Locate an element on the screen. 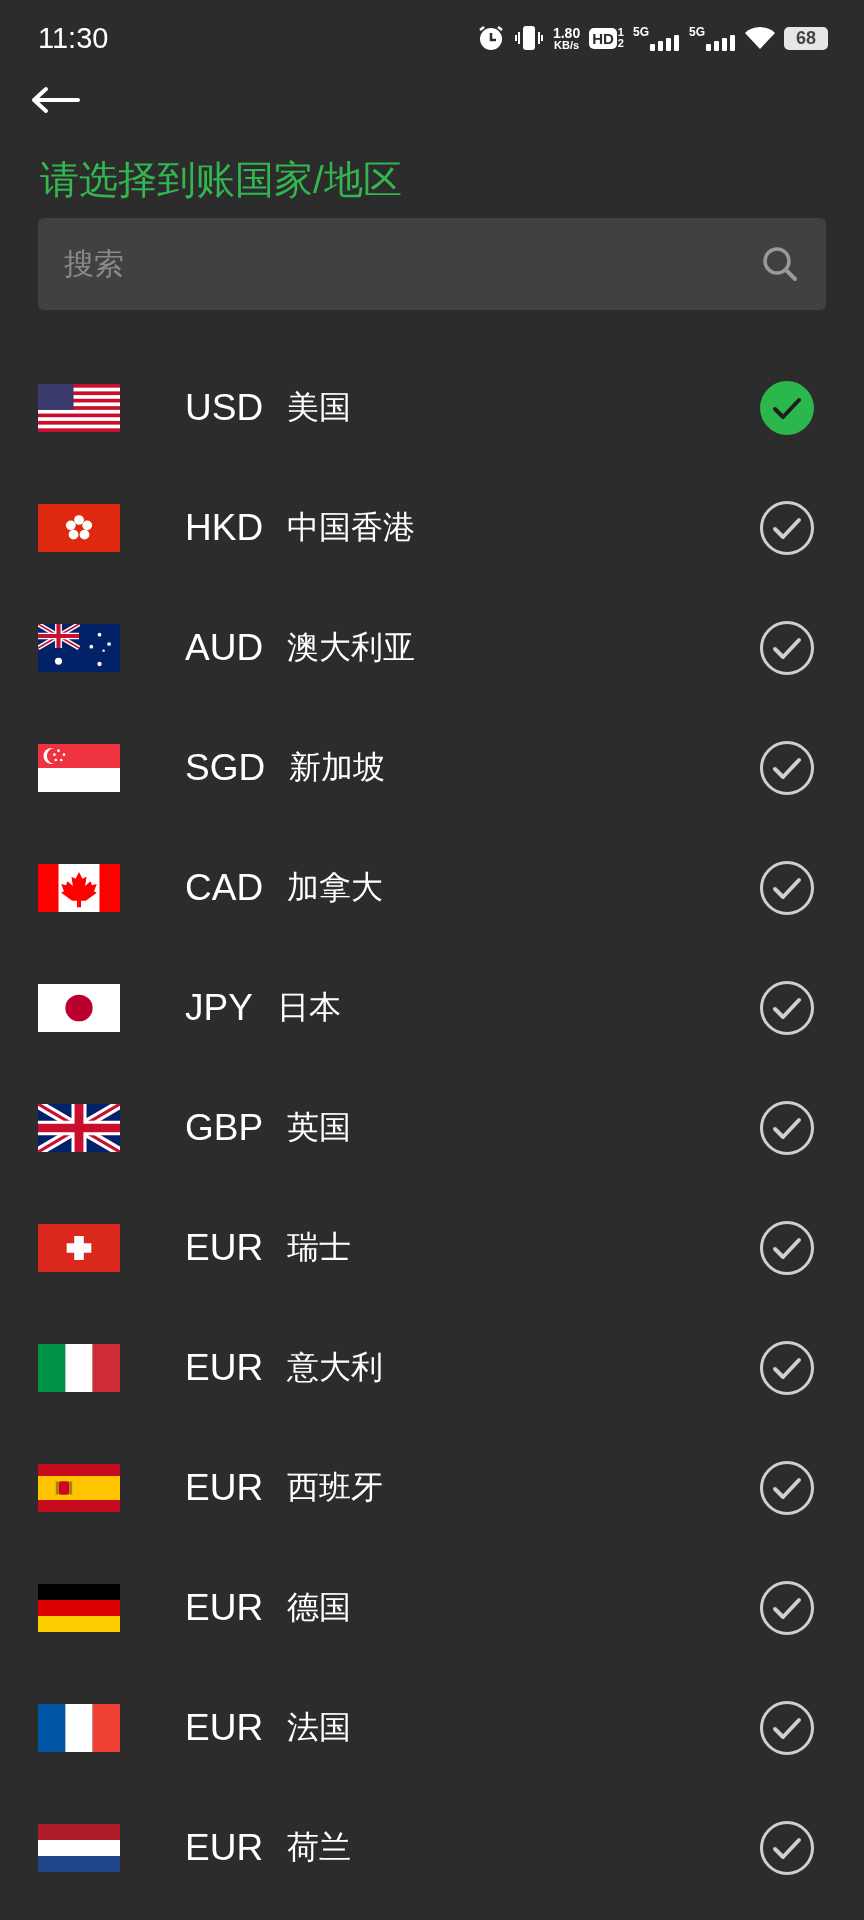 Image resolution: width=864 pixels, height=1920 pixels. hong-kong-flag-icon is located at coordinates (79, 528).